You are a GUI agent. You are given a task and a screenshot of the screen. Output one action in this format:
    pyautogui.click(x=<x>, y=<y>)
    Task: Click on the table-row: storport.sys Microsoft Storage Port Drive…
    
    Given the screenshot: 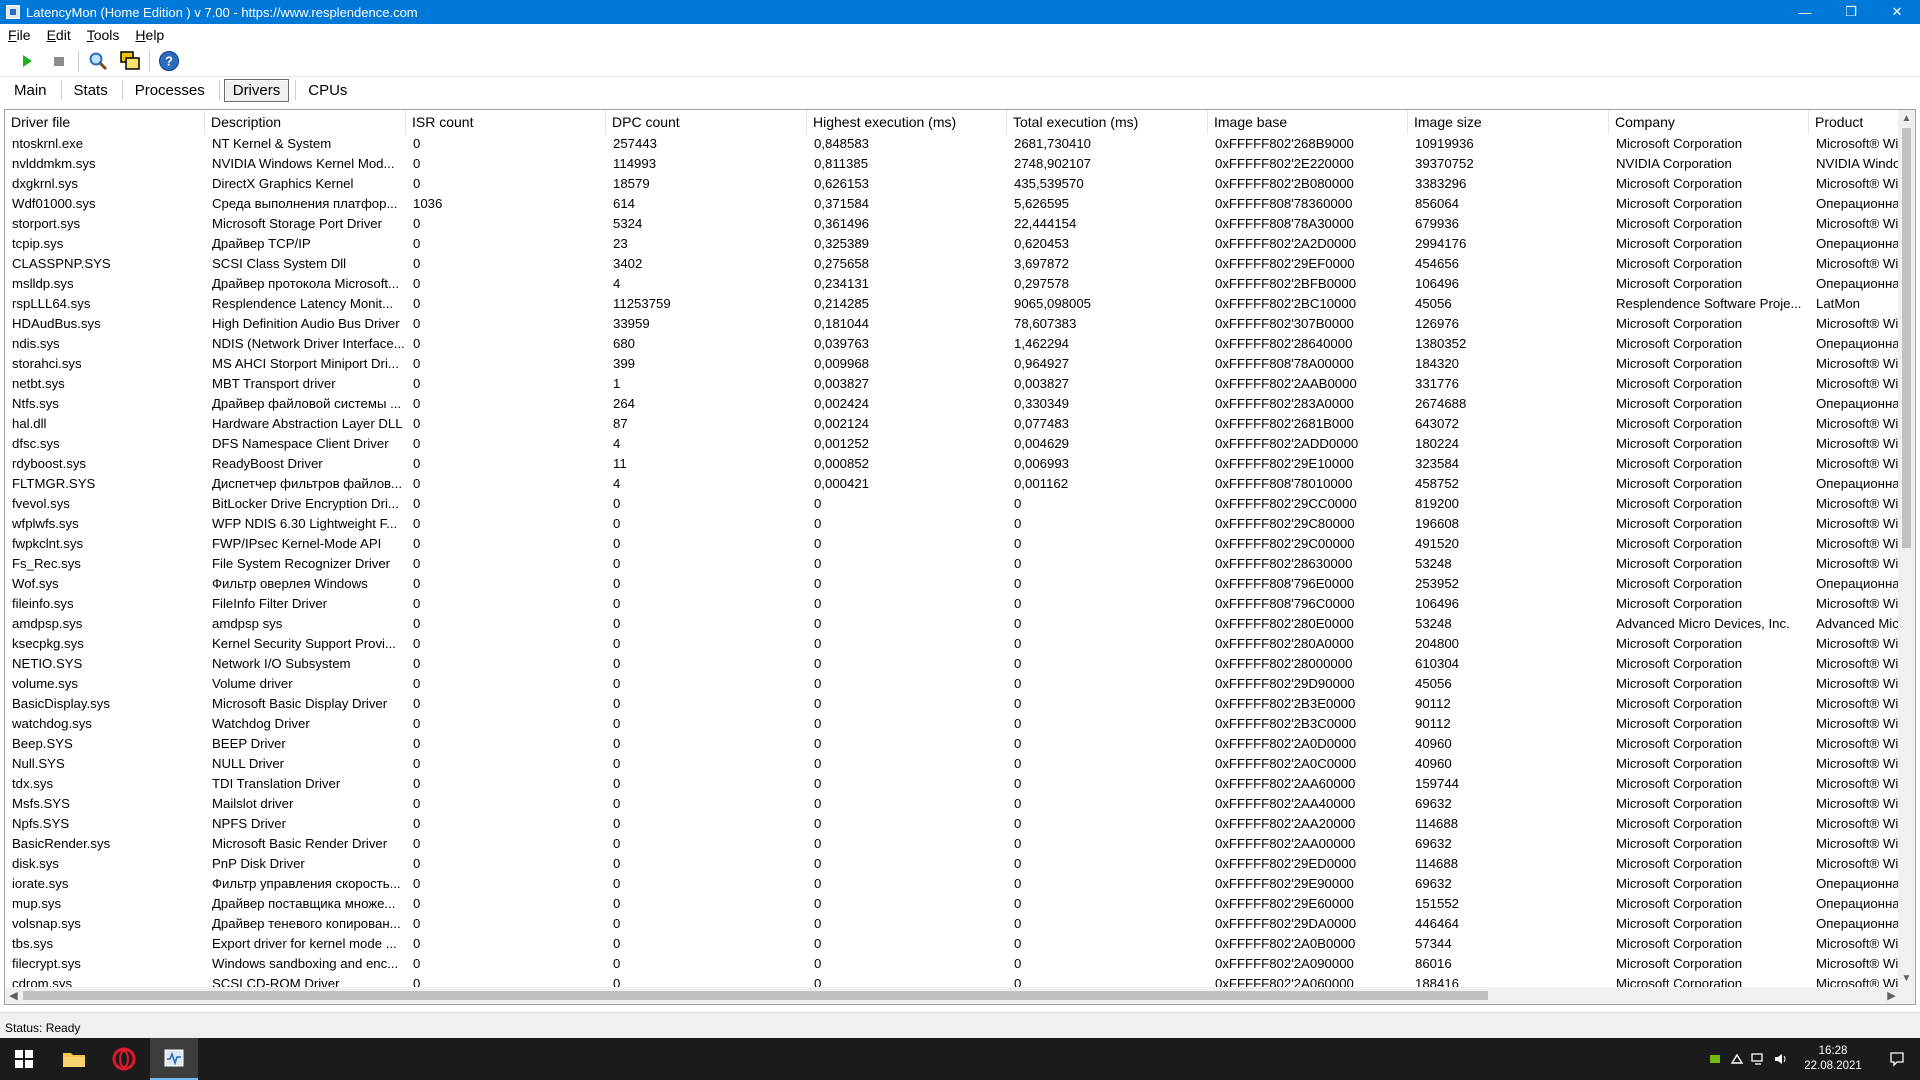 What is the action you would take?
    pyautogui.click(x=954, y=224)
    